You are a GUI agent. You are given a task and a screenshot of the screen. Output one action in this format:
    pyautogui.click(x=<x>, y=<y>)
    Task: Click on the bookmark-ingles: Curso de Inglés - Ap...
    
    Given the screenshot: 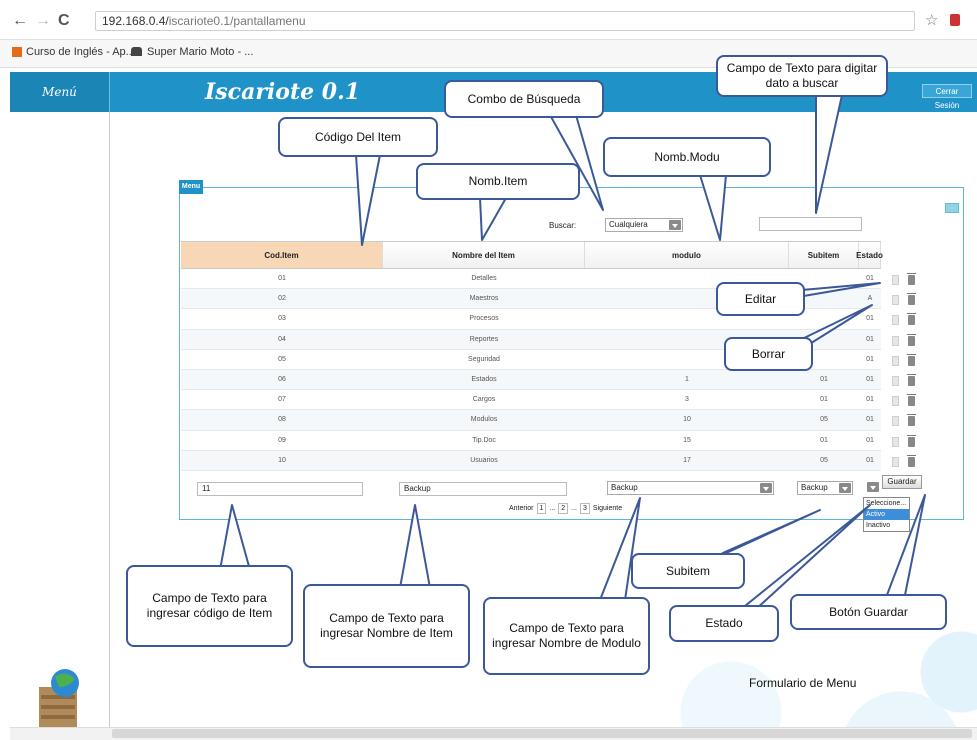 What is the action you would take?
    pyautogui.click(x=80, y=52)
    